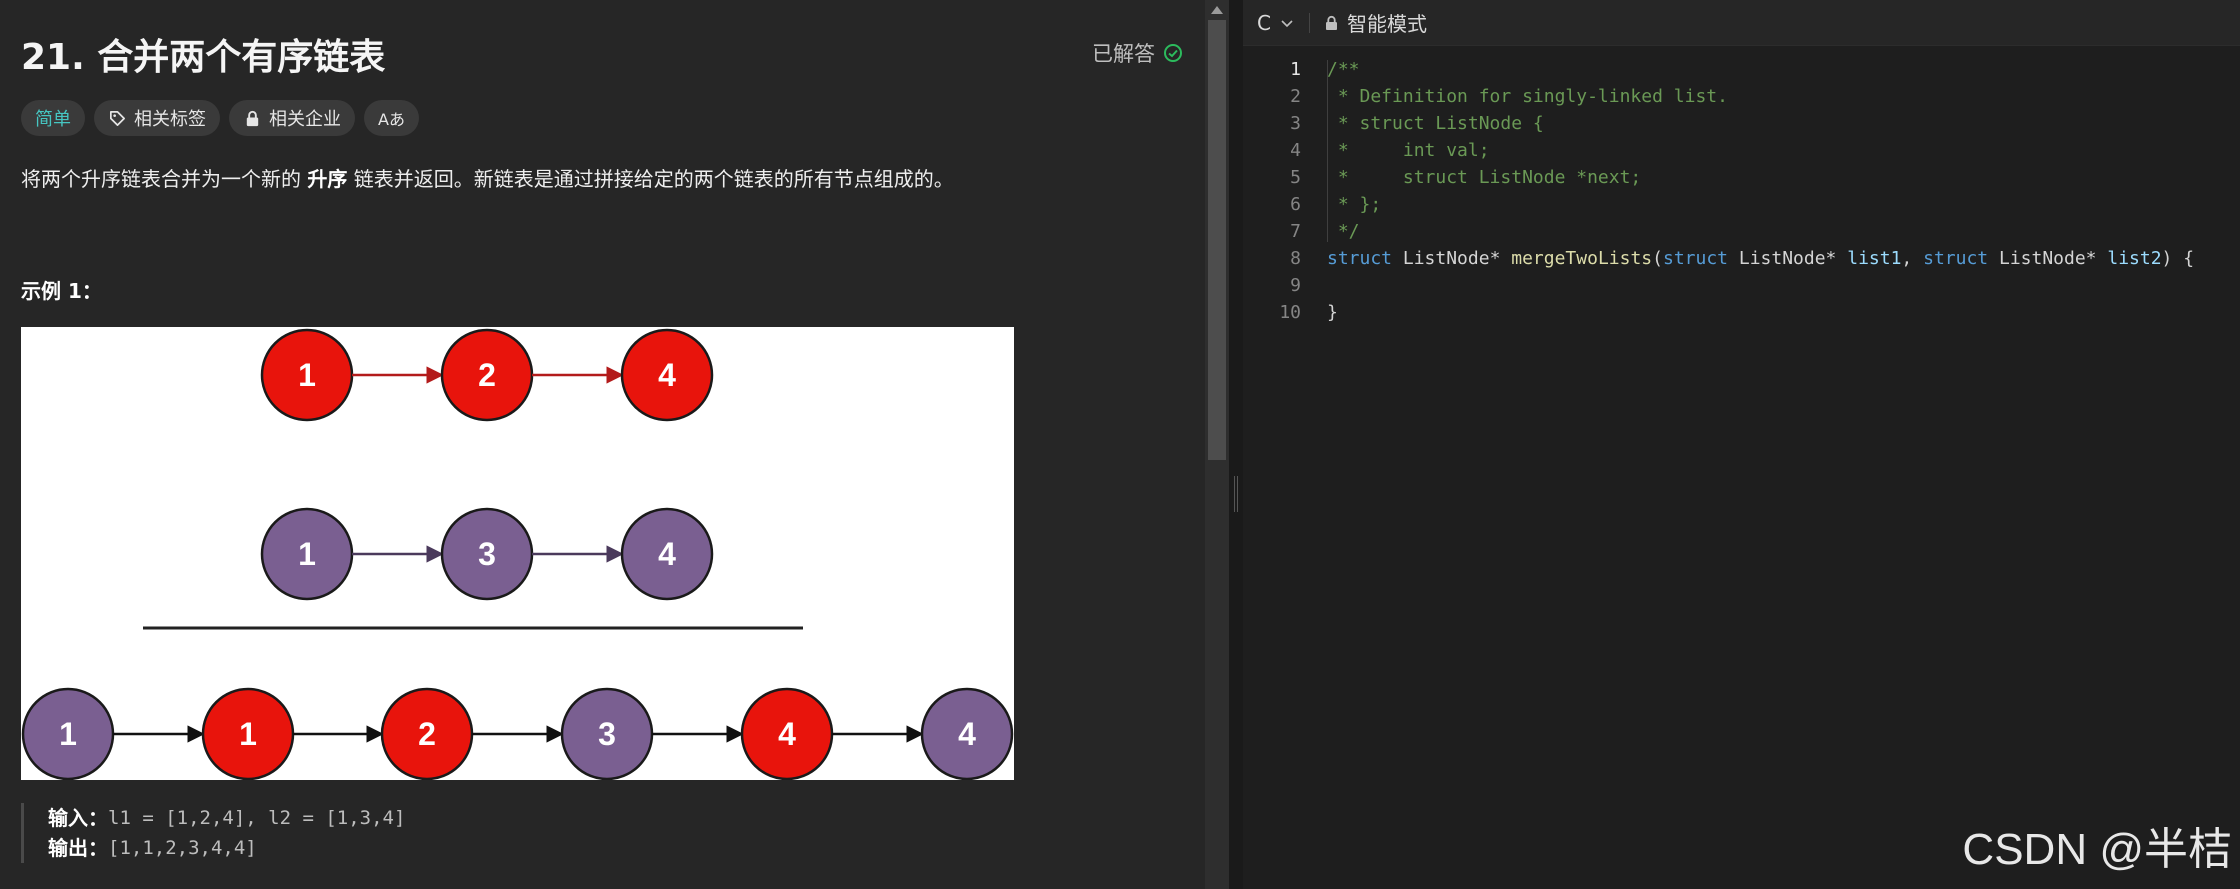 The image size is (2240, 889). I want to click on chevron-down-icon, so click(1287, 23).